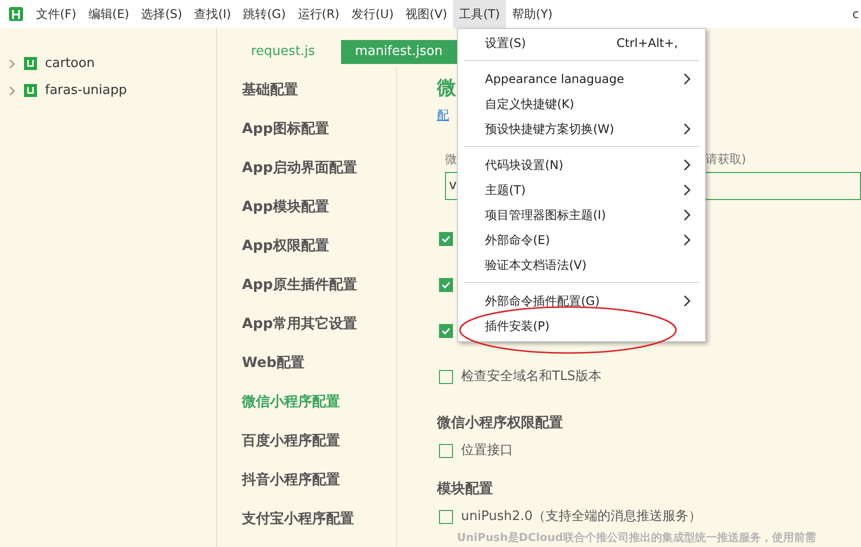 Image resolution: width=861 pixels, height=547 pixels. Describe the element at coordinates (581, 164) in the screenshot. I see `menu-item: 代码块设置(N)` at that location.